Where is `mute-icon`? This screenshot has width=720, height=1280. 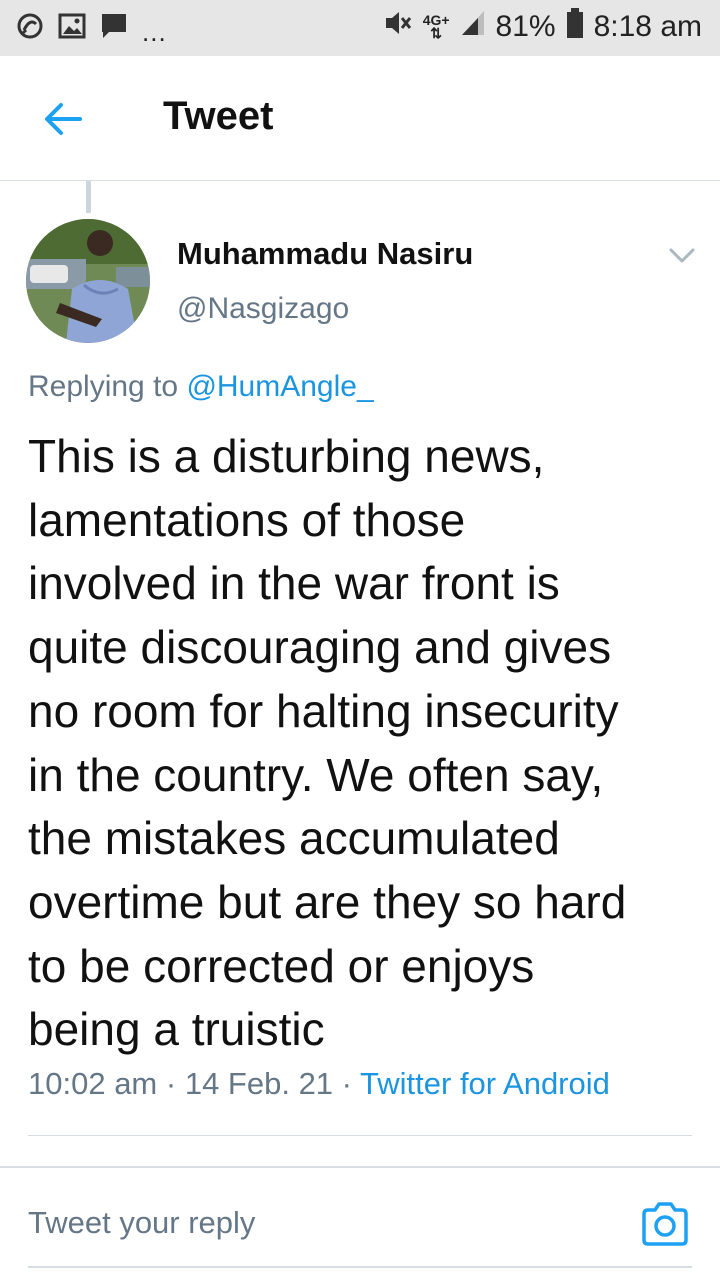
mute-icon is located at coordinates (398, 27).